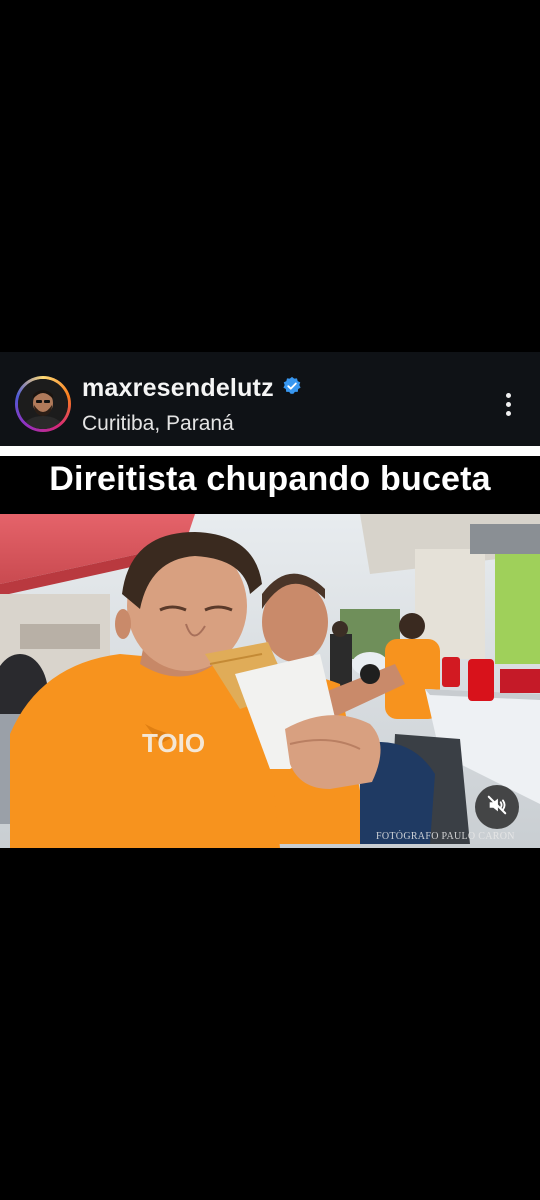 The width and height of the screenshot is (540, 1200). I want to click on more-options-button, so click(508, 404).